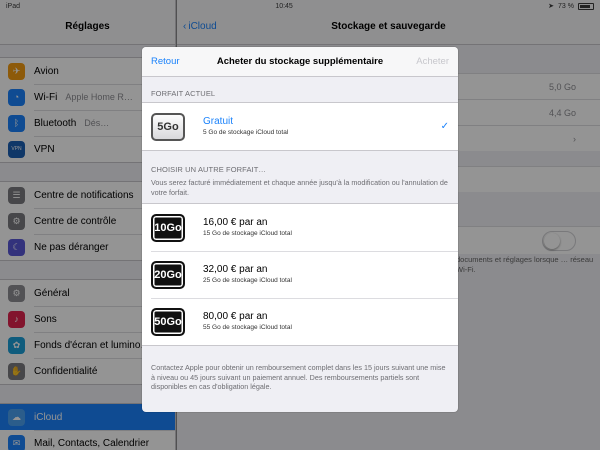  Describe the element at coordinates (551, 6) in the screenshot. I see `location-icon: ➤` at that location.